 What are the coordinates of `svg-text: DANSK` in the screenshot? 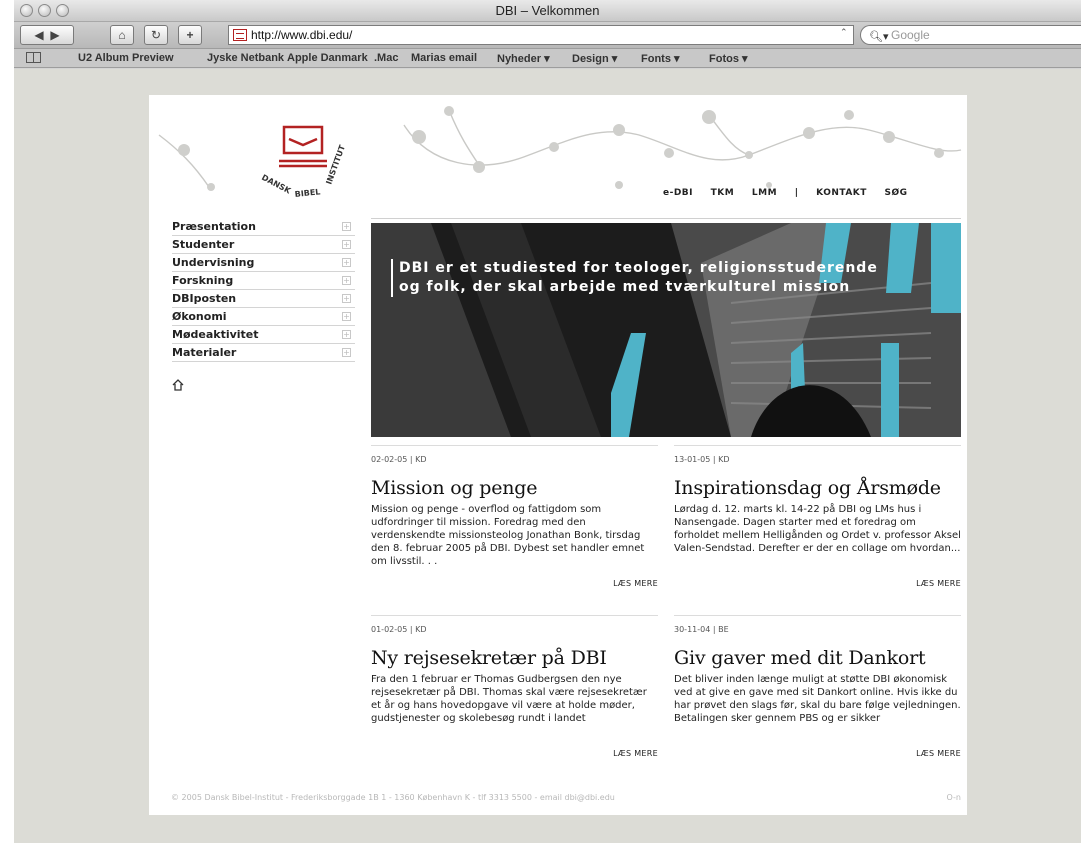 It's located at (276, 184).